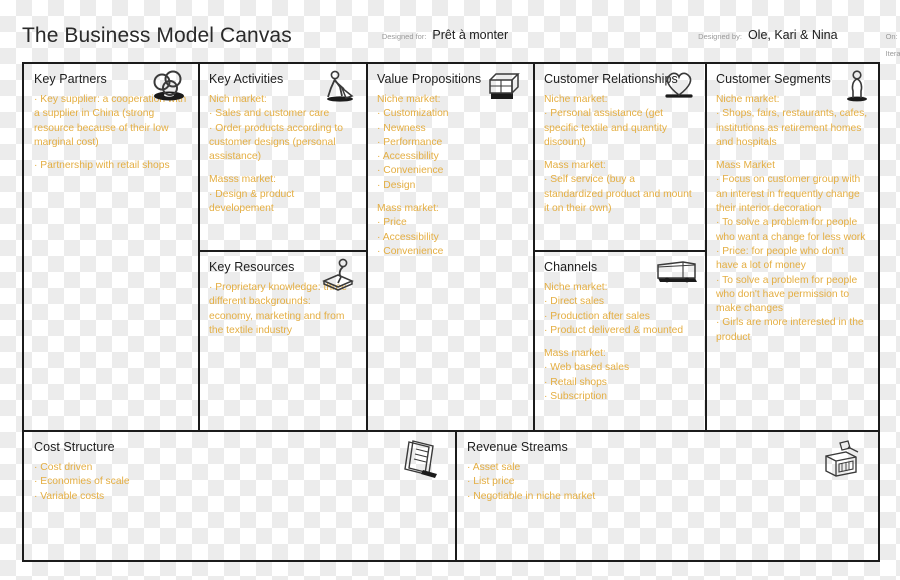 This screenshot has width=900, height=580. What do you see at coordinates (74, 447) in the screenshot?
I see `cost-structure-title: Cost Structure` at bounding box center [74, 447].